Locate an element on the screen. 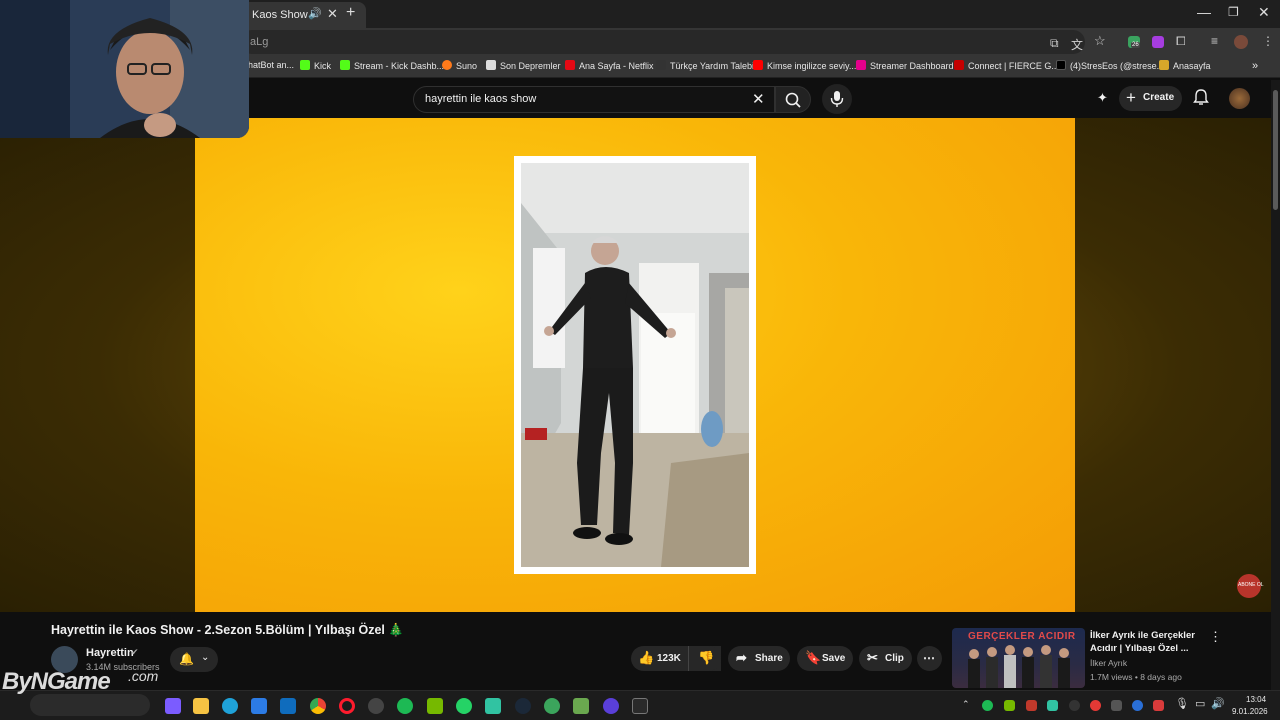 The height and width of the screenshot is (720, 1280). kick-icon is located at coordinates (305, 65).